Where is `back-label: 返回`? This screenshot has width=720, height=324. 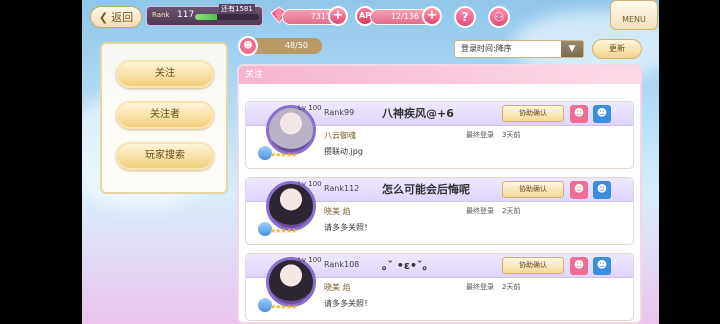
back-label: 返回 is located at coordinates (122, 17).